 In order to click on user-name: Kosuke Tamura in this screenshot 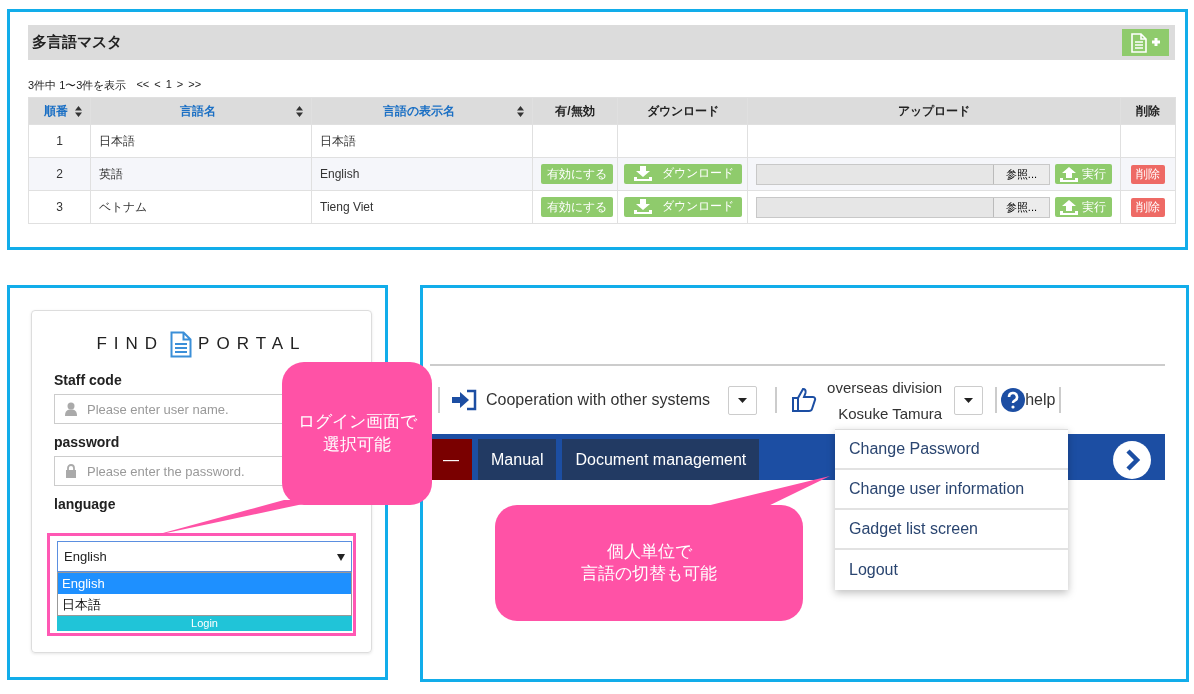, I will do `click(890, 413)`.